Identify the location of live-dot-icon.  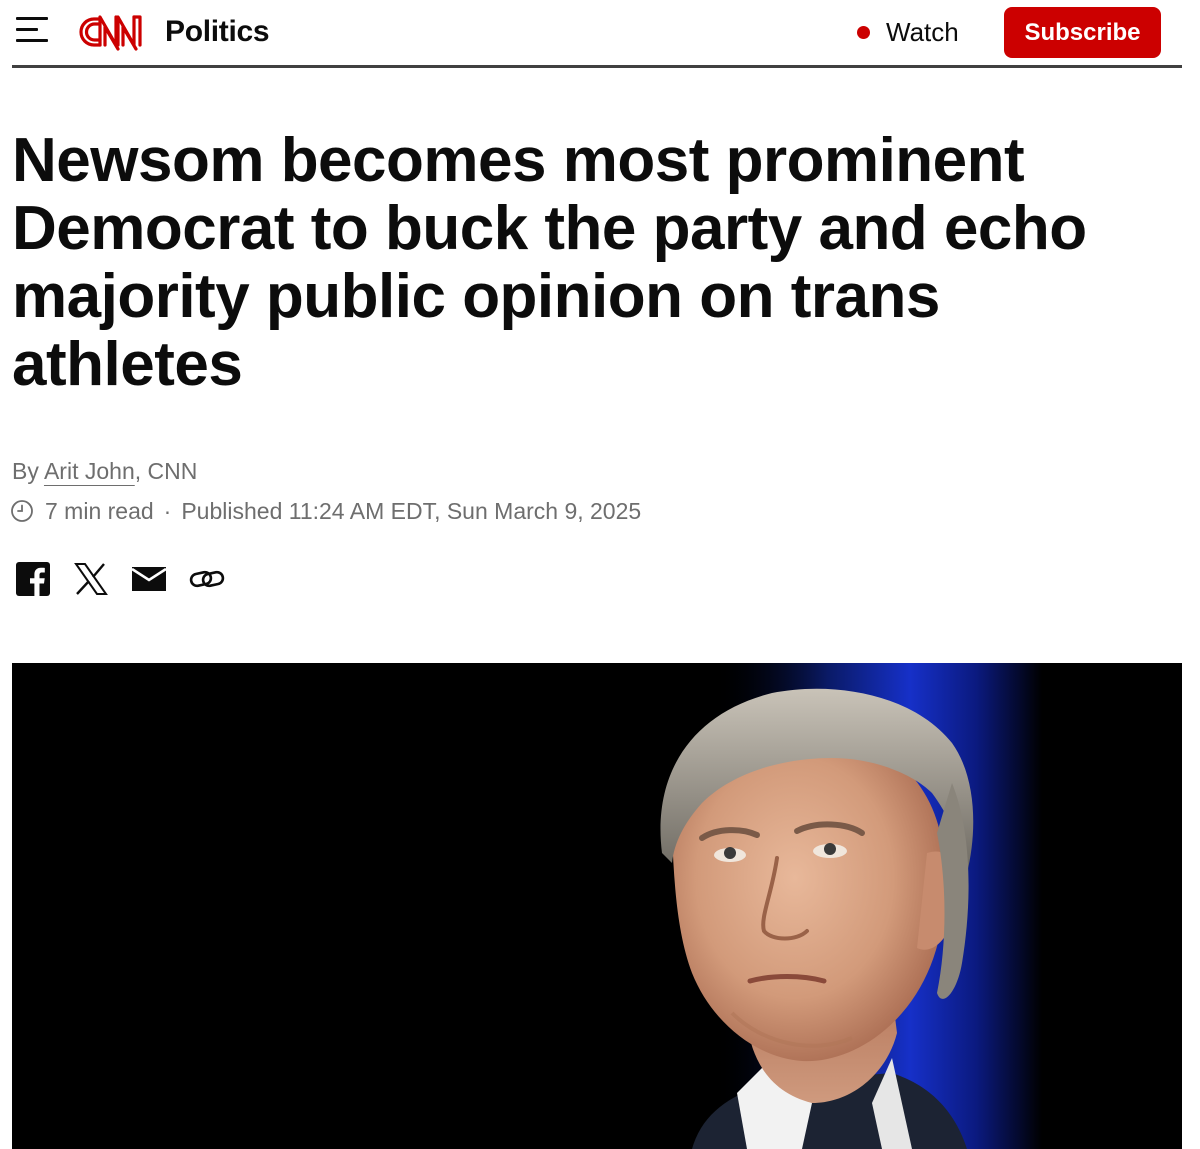
(863, 32).